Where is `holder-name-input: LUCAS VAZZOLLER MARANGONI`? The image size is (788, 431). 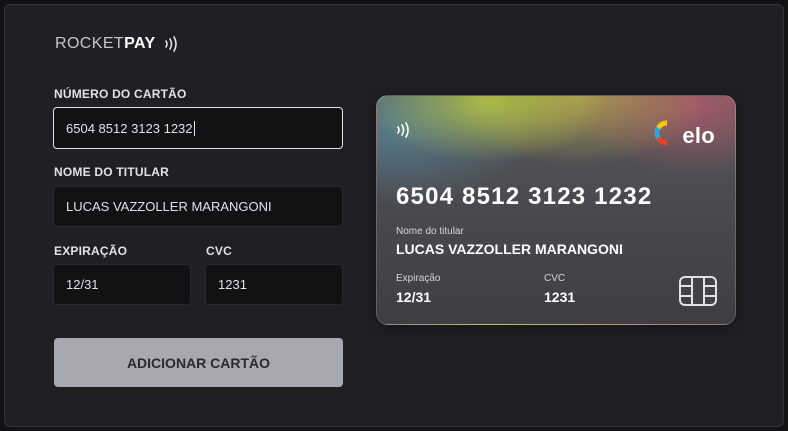
holder-name-input: LUCAS VAZZOLLER MARANGONI is located at coordinates (198, 206).